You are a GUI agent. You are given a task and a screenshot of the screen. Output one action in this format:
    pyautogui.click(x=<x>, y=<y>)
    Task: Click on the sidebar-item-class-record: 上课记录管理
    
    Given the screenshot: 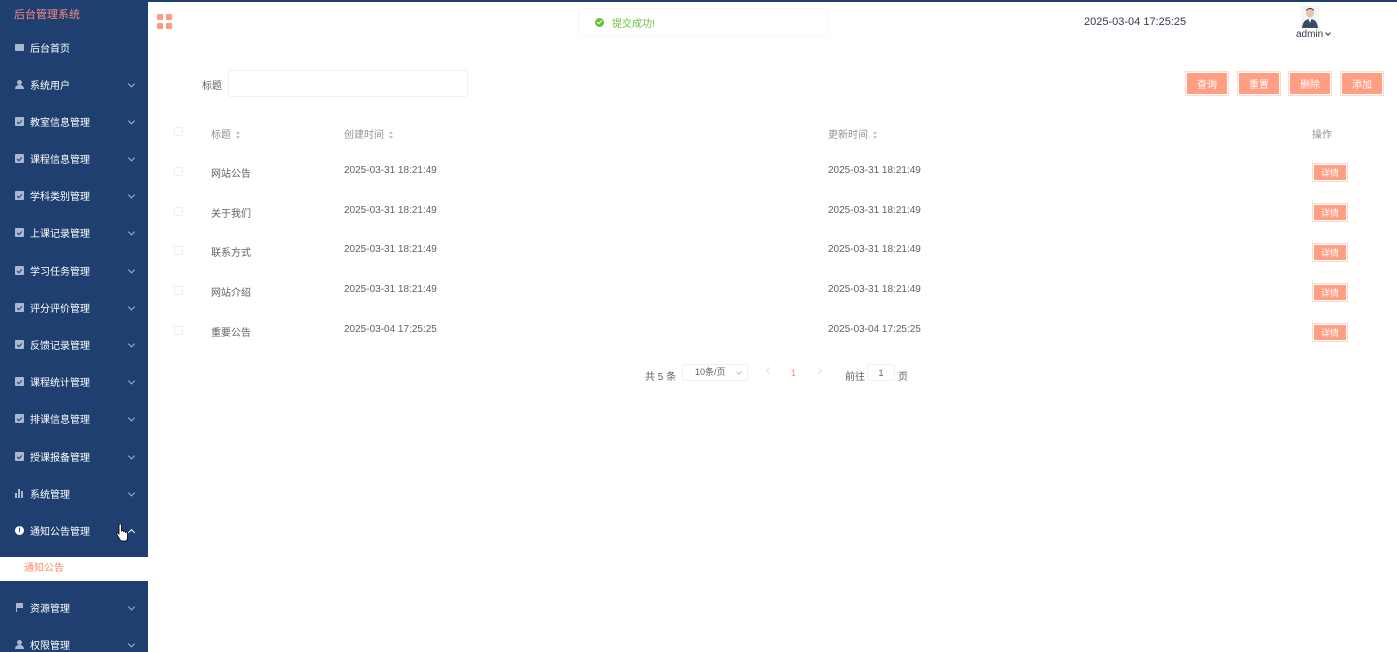 What is the action you would take?
    pyautogui.click(x=74, y=232)
    